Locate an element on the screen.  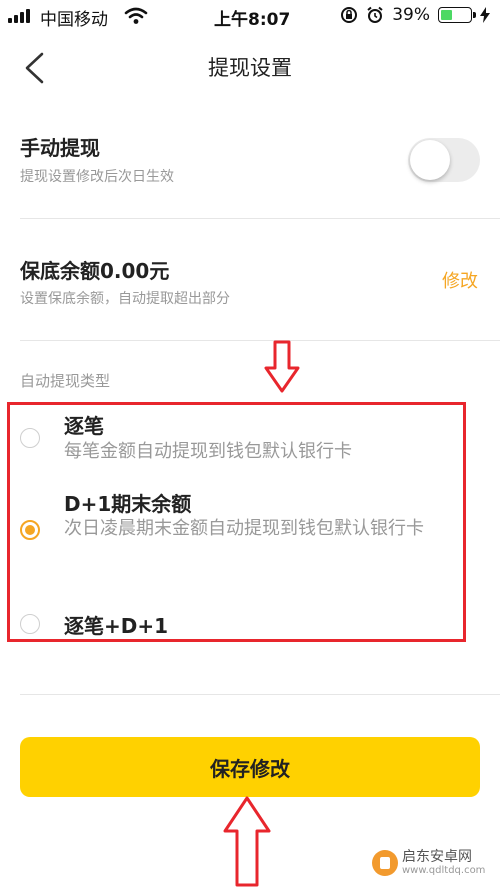
status-right: 39% is located at coordinates (415, 15).